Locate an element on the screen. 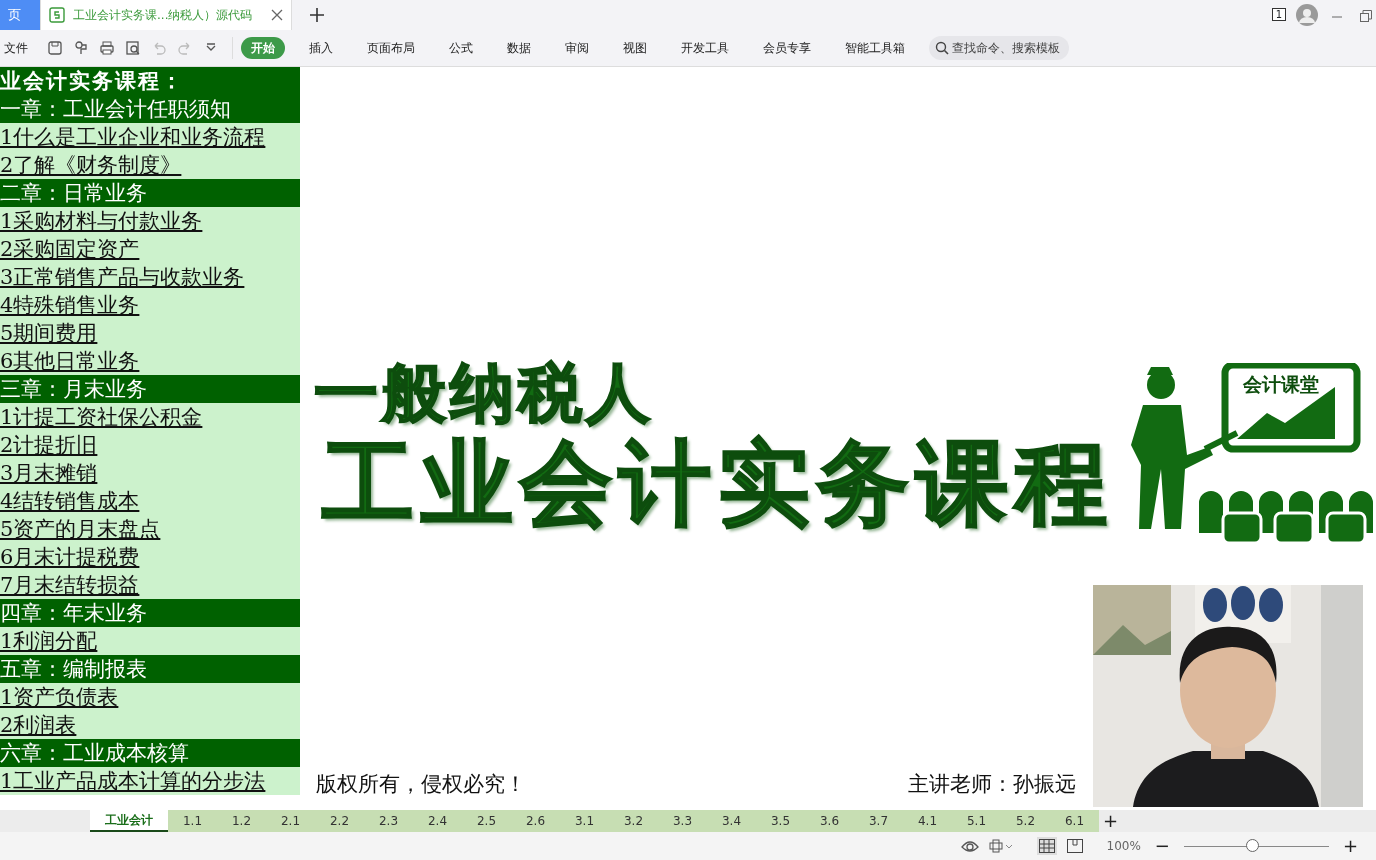 The height and width of the screenshot is (860, 1376). document-tab: 工业会计实务课...纳税人）源代码 is located at coordinates (166, 15).